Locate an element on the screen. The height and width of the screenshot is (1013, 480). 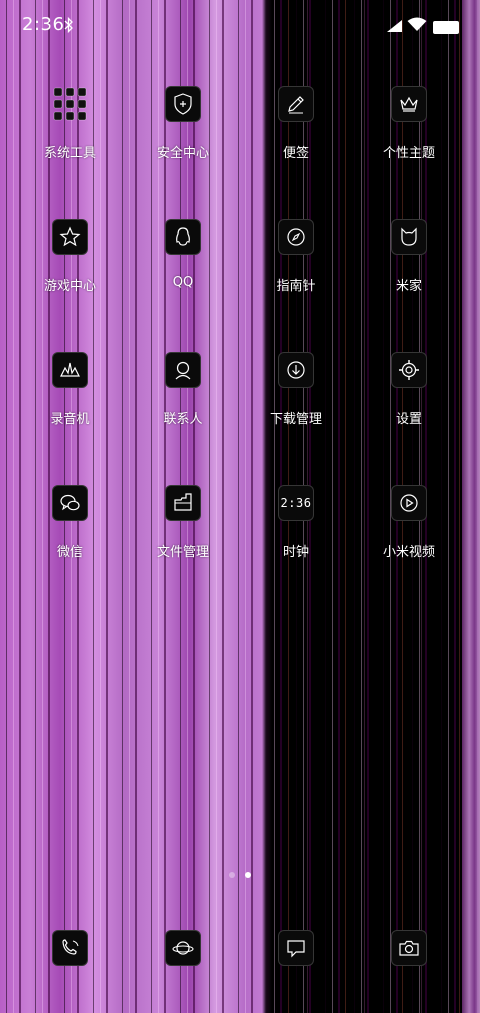
dock-browser is located at coordinates (183, 950).